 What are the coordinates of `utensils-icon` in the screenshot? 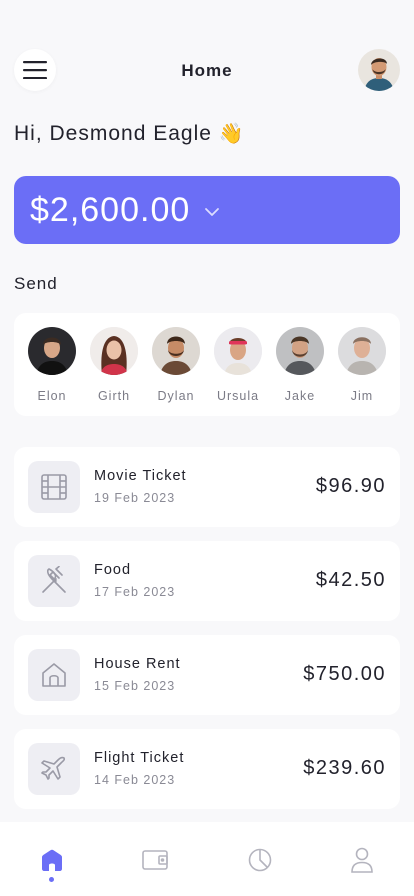 It's located at (54, 581).